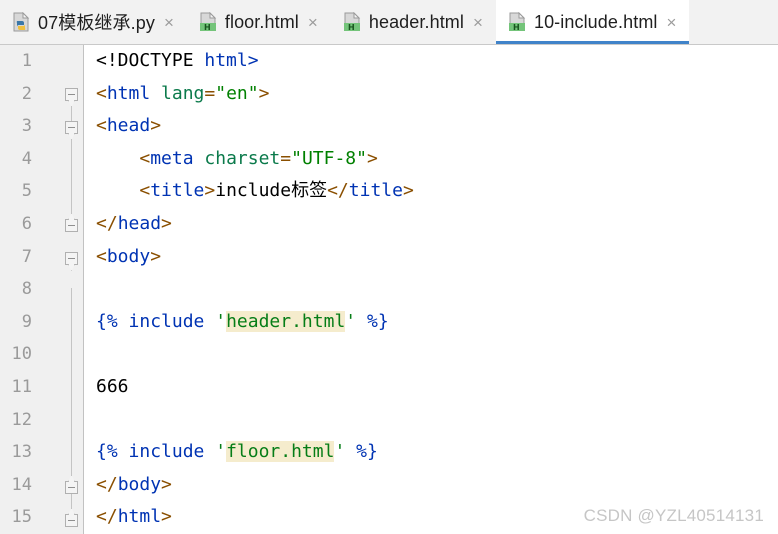  What do you see at coordinates (595, 21) in the screenshot?
I see `tab-label: 10-include.html` at bounding box center [595, 21].